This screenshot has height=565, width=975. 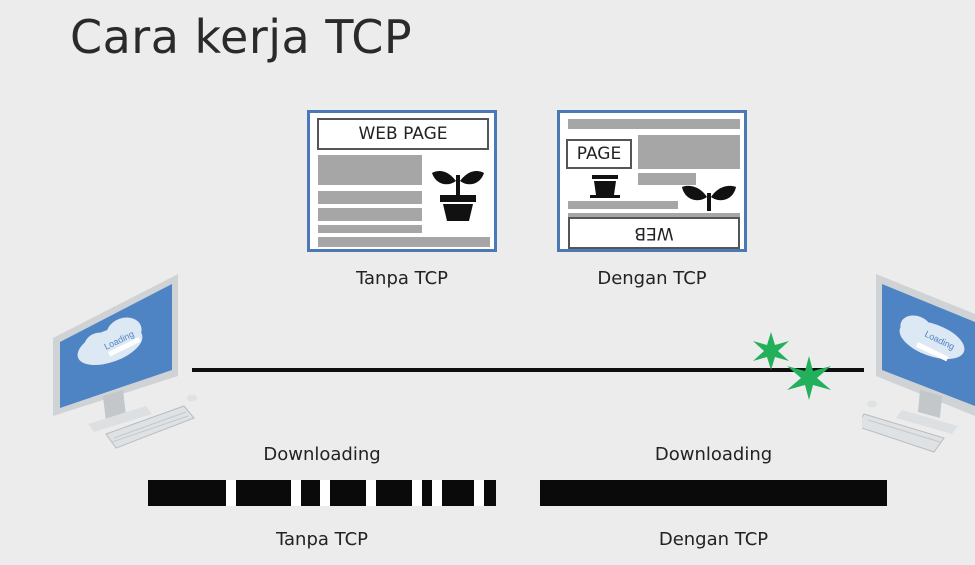 What do you see at coordinates (403, 134) in the screenshot?
I see `web-page-header: WEB PAGE` at bounding box center [403, 134].